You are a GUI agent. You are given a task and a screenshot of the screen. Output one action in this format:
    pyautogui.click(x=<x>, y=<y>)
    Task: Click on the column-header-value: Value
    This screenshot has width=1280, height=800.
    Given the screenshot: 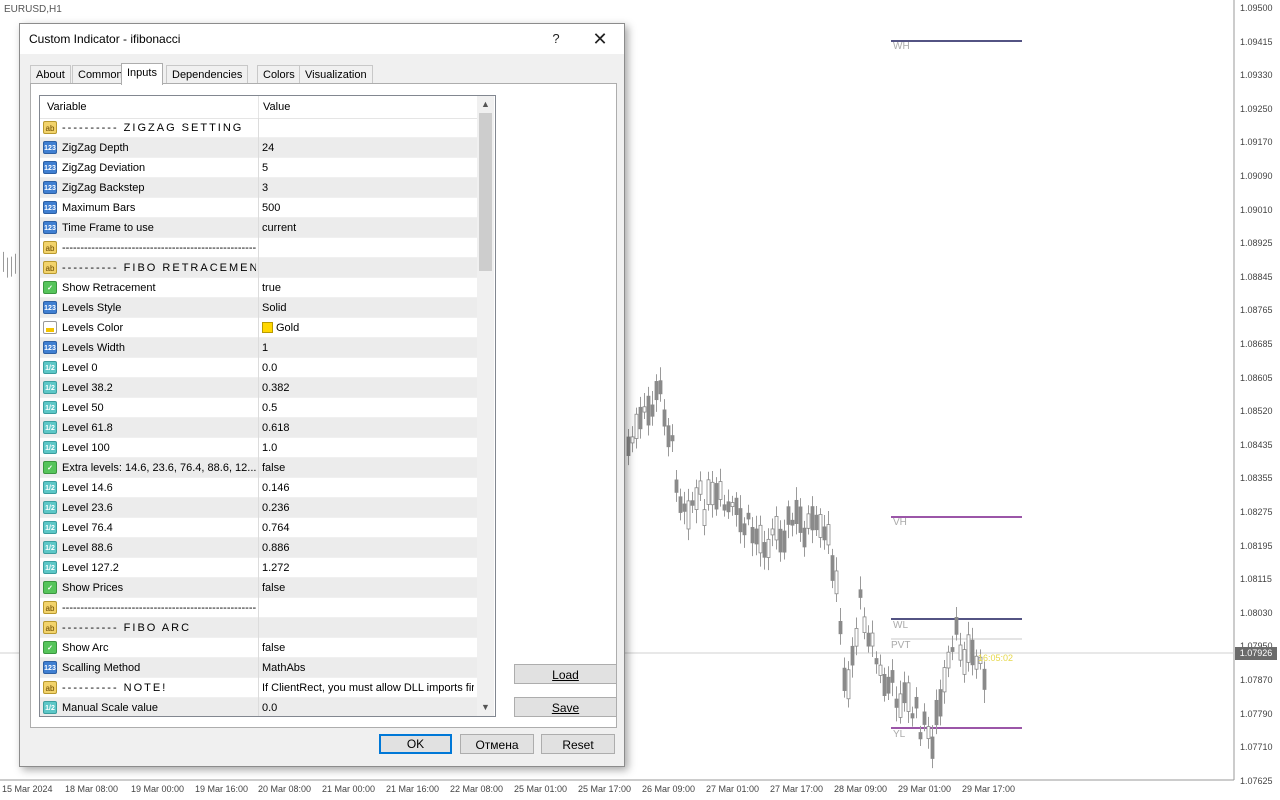 What is the action you would take?
    pyautogui.click(x=276, y=107)
    